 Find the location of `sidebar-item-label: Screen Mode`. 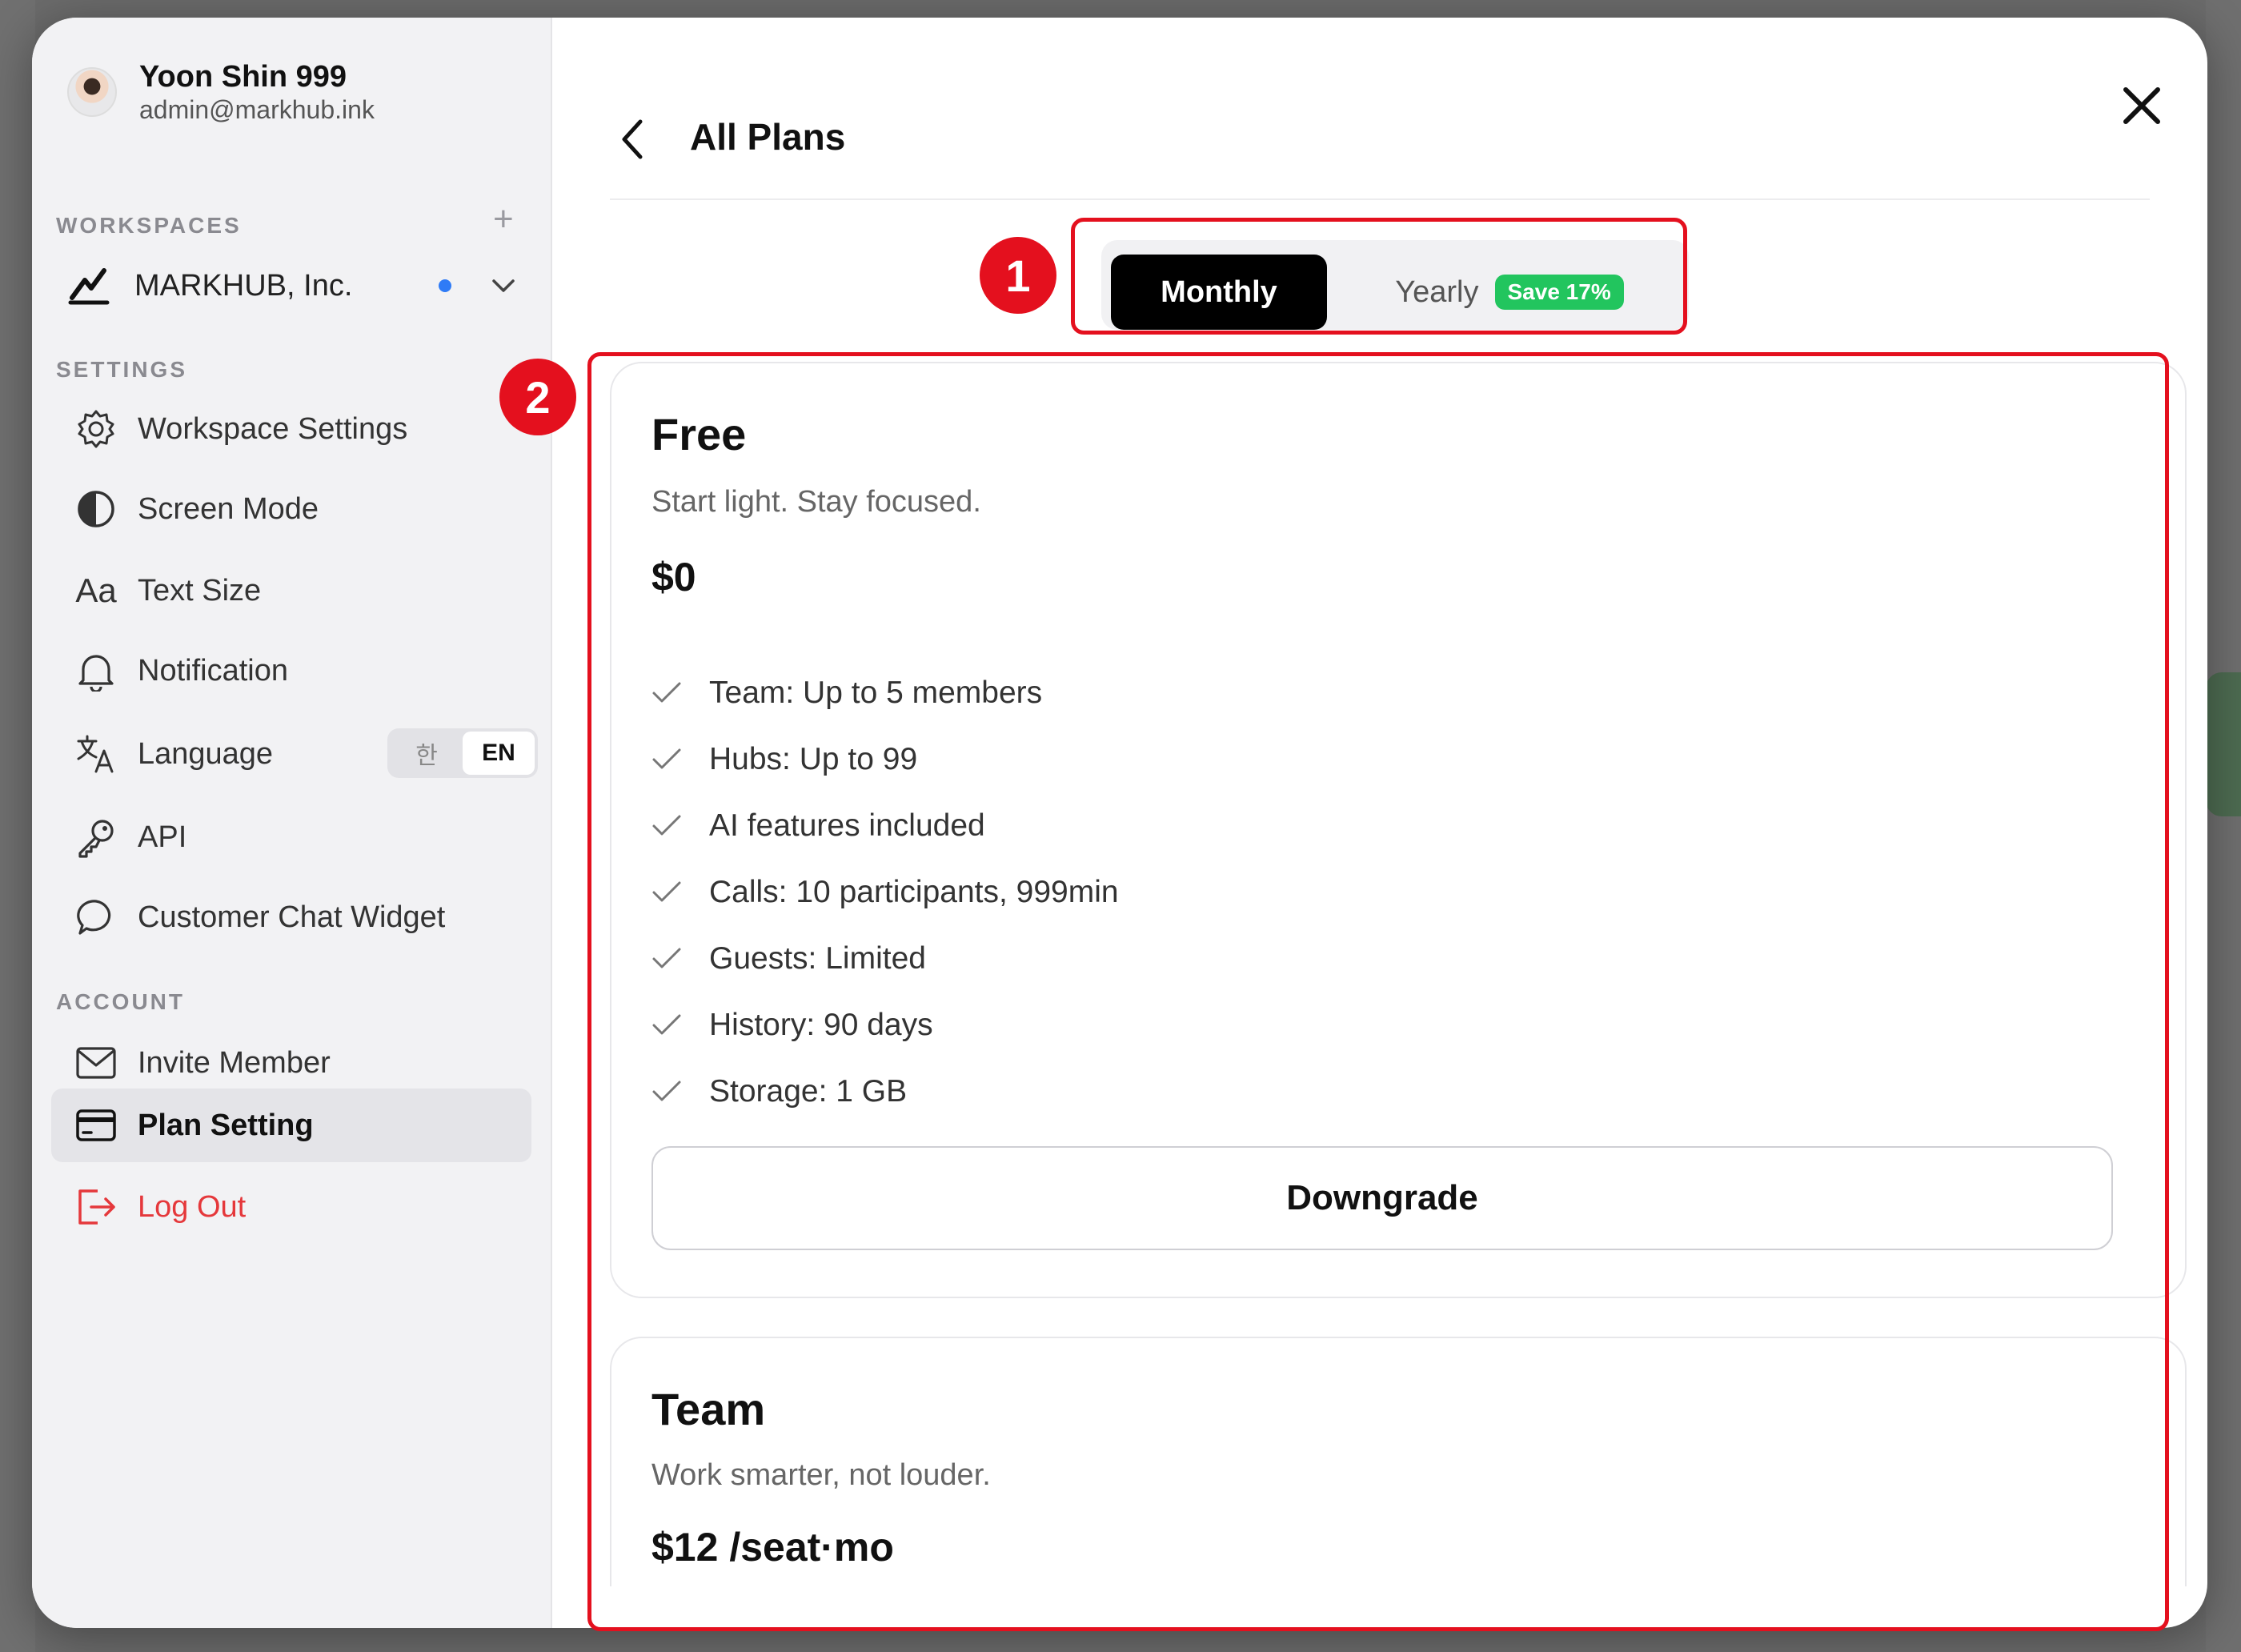

sidebar-item-label: Screen Mode is located at coordinates (228, 508).